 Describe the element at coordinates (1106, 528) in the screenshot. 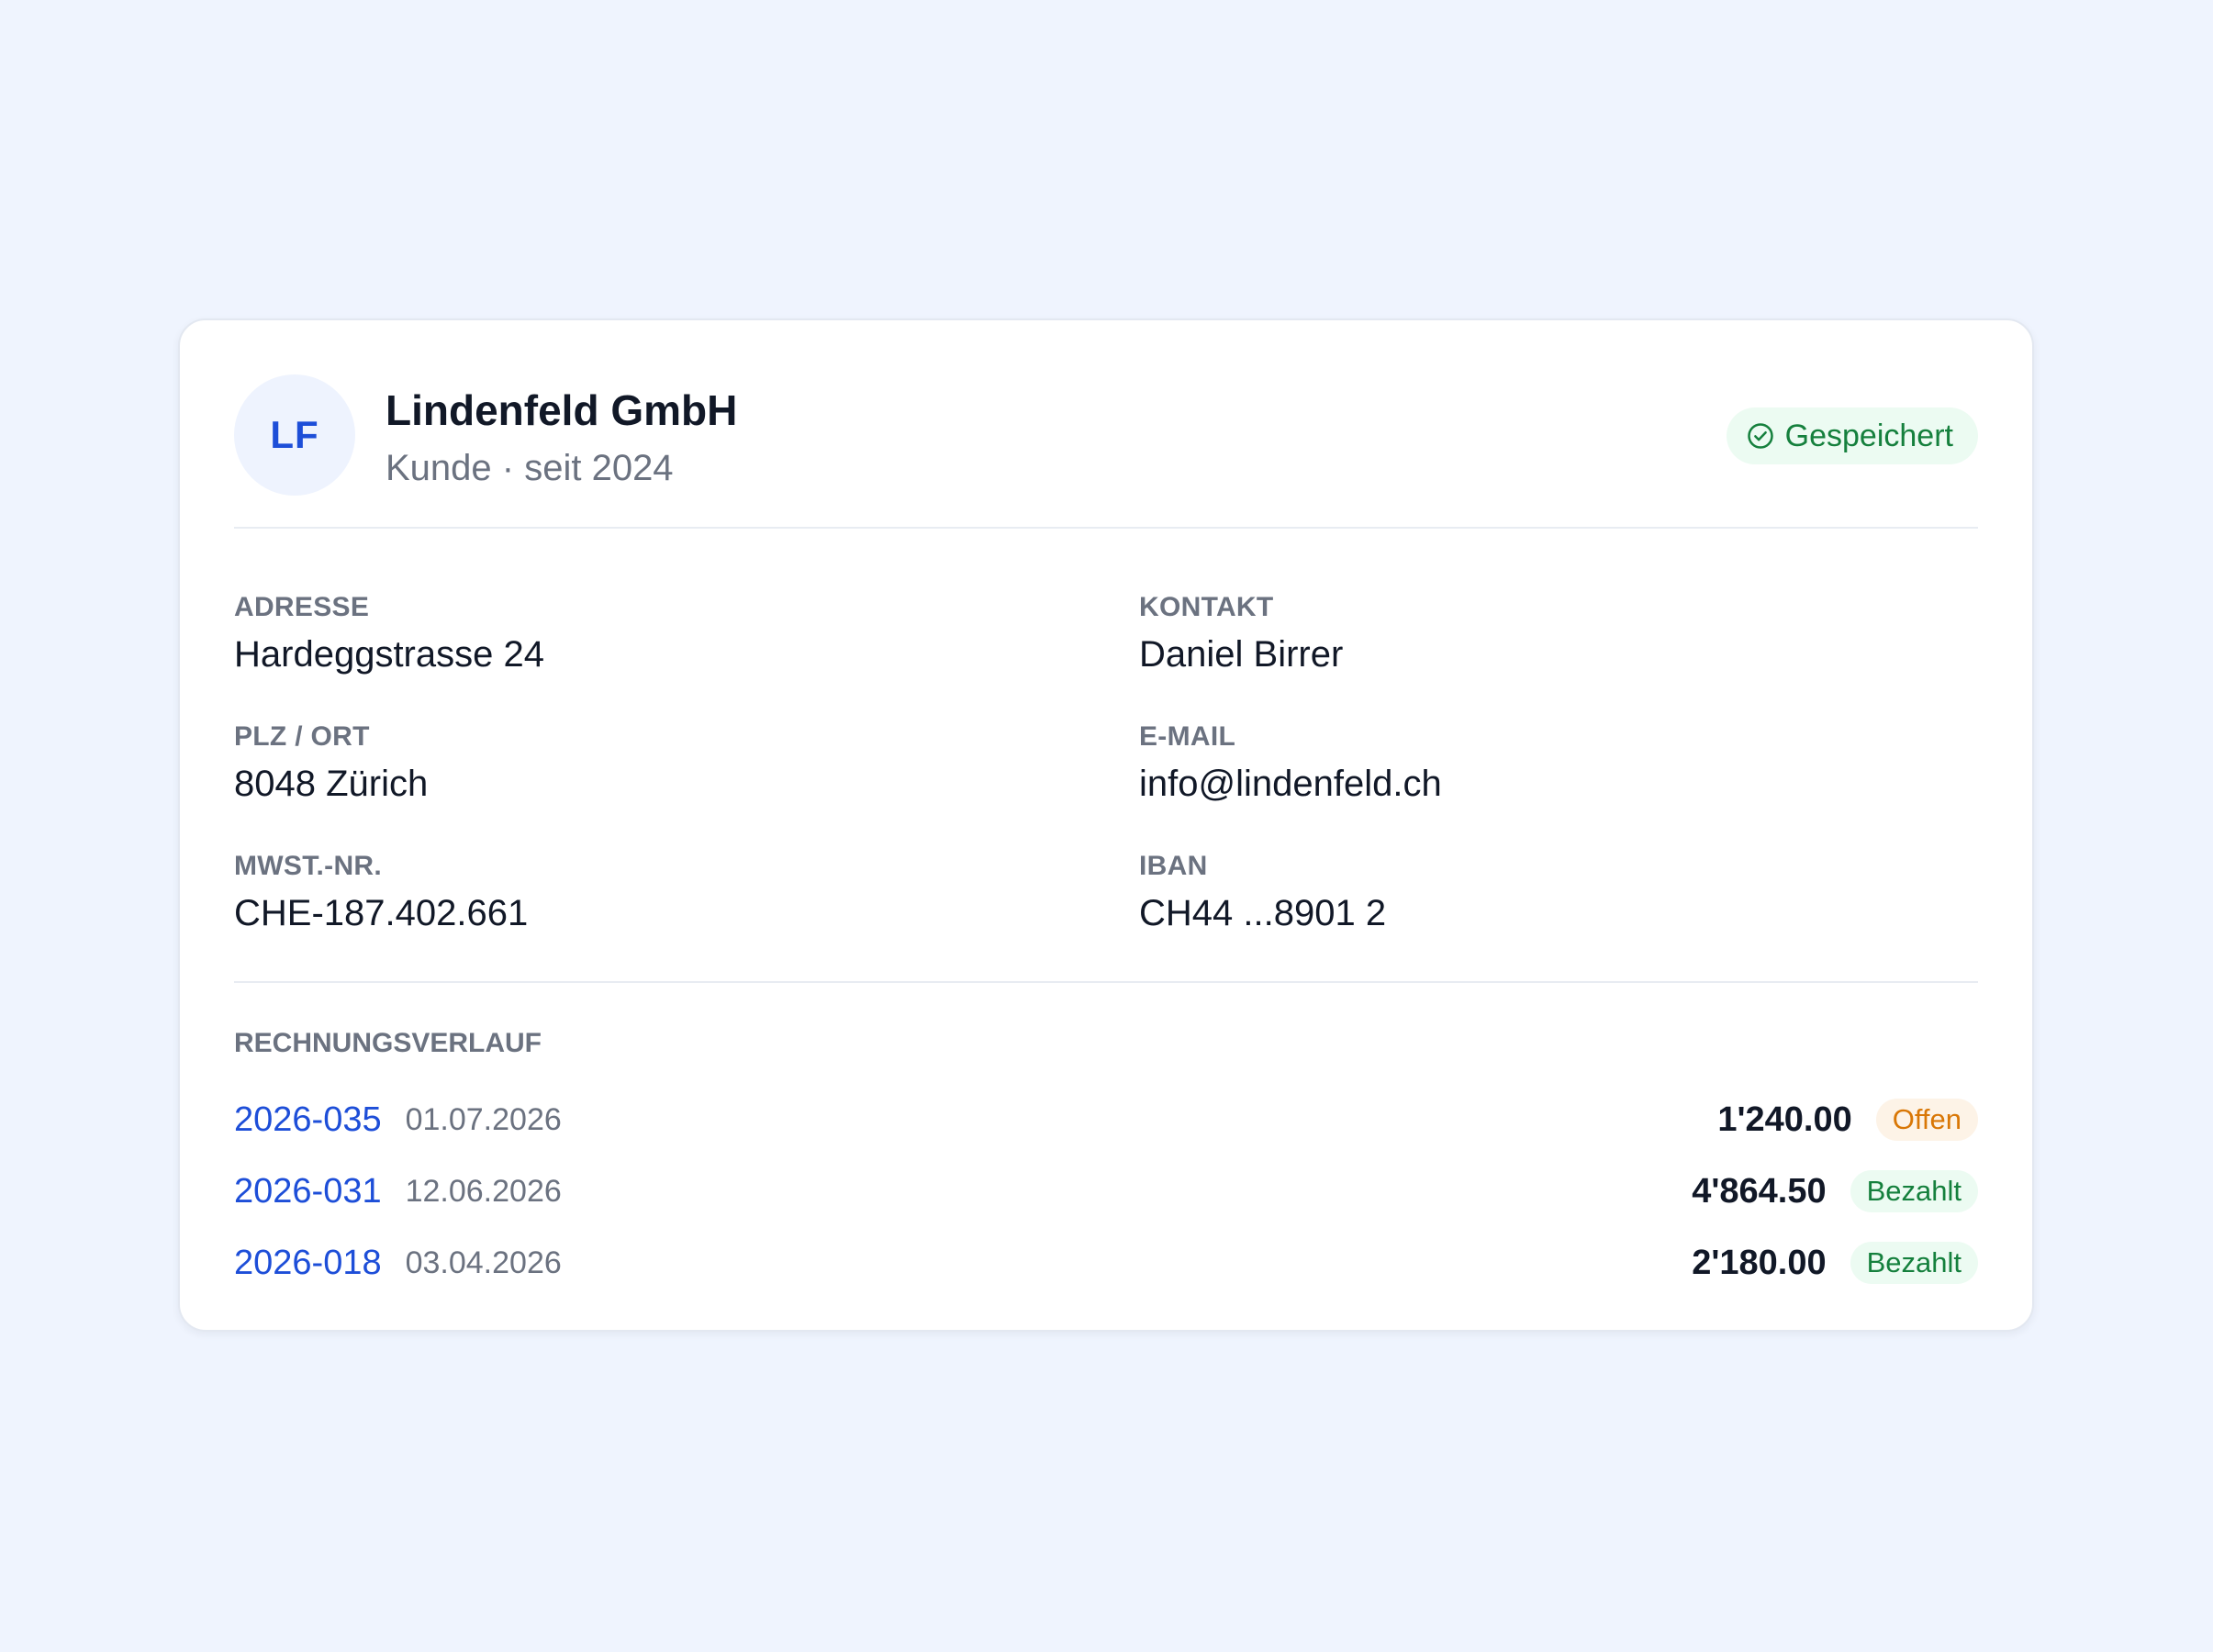

I see `header-divider` at that location.